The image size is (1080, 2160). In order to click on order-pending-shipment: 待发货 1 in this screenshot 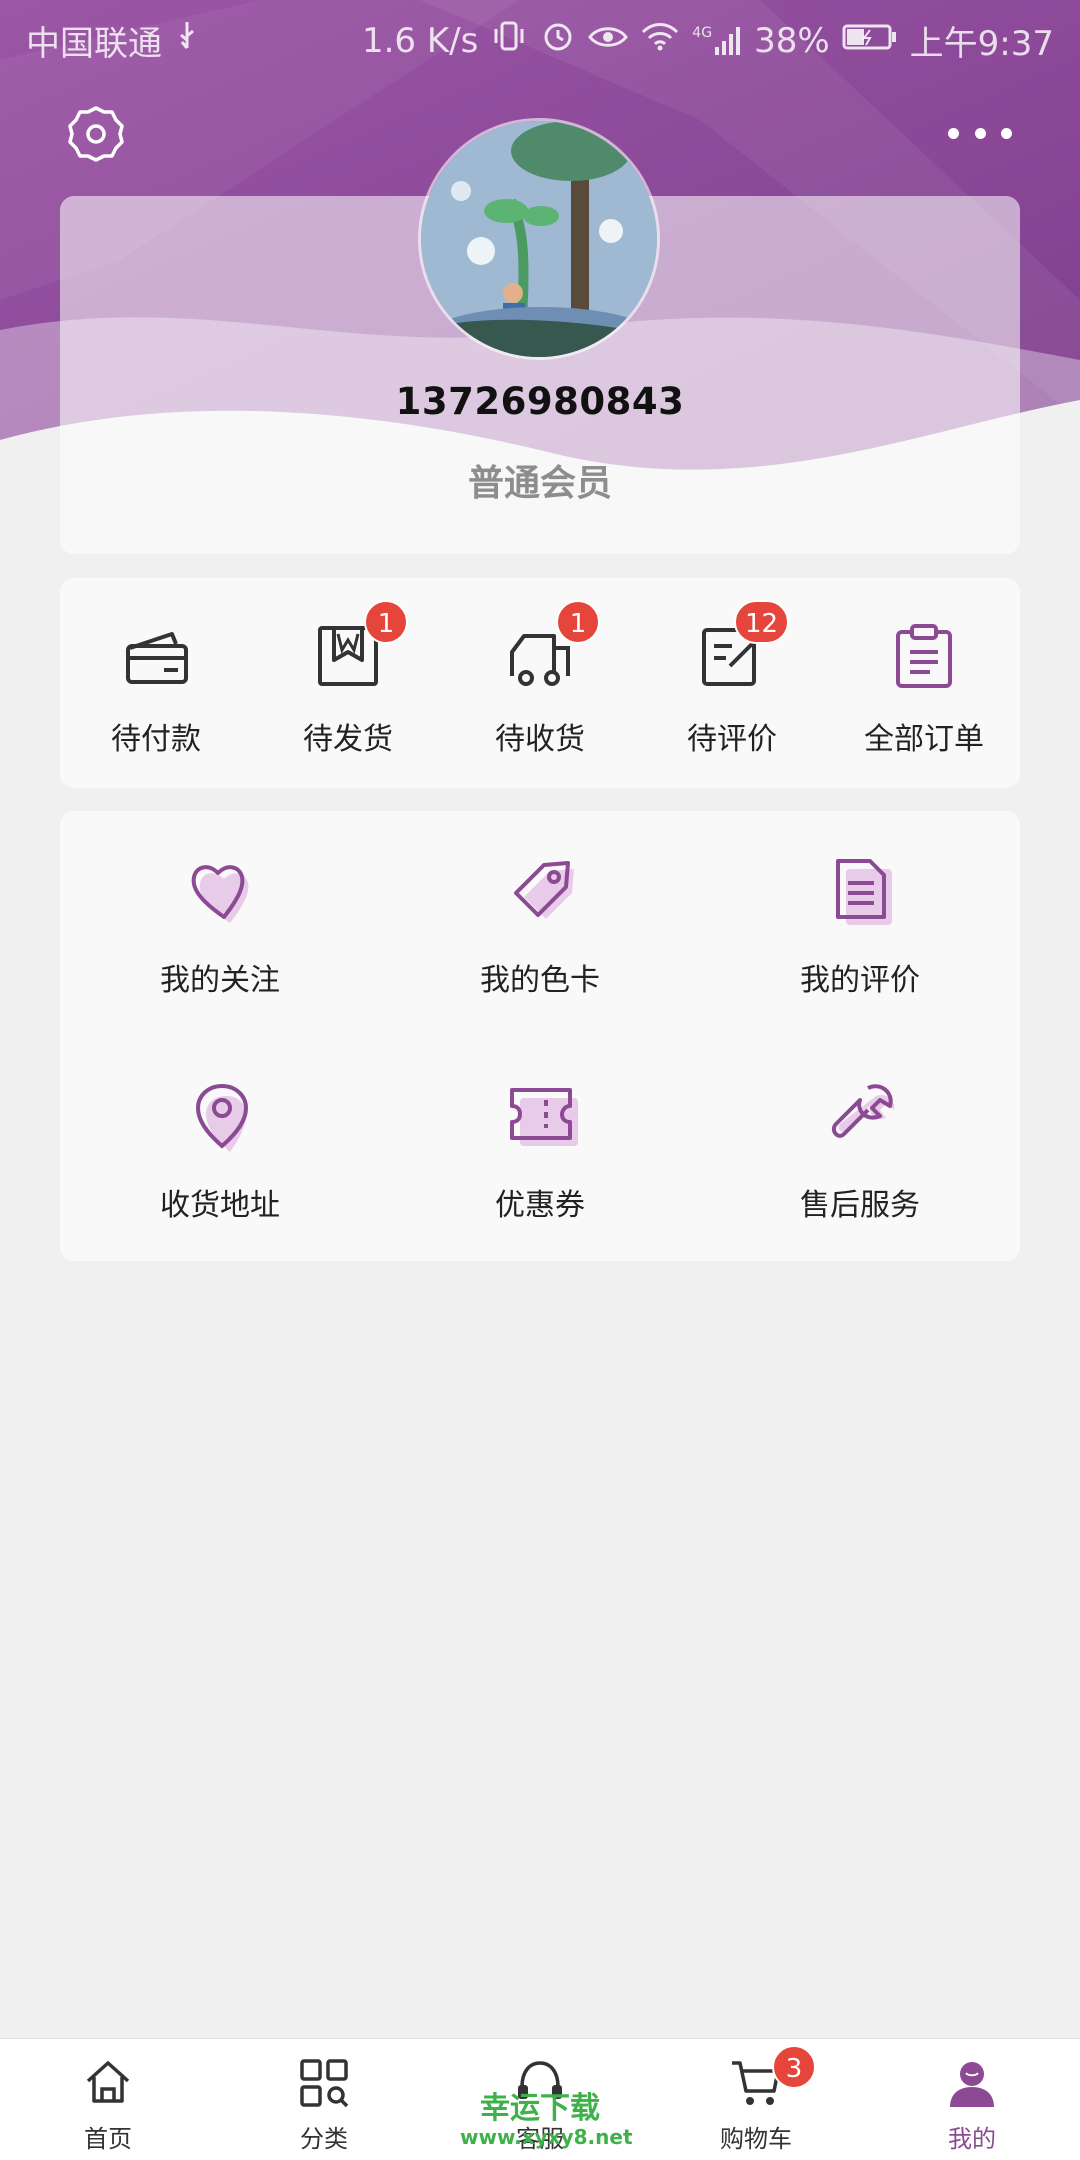, I will do `click(348, 683)`.